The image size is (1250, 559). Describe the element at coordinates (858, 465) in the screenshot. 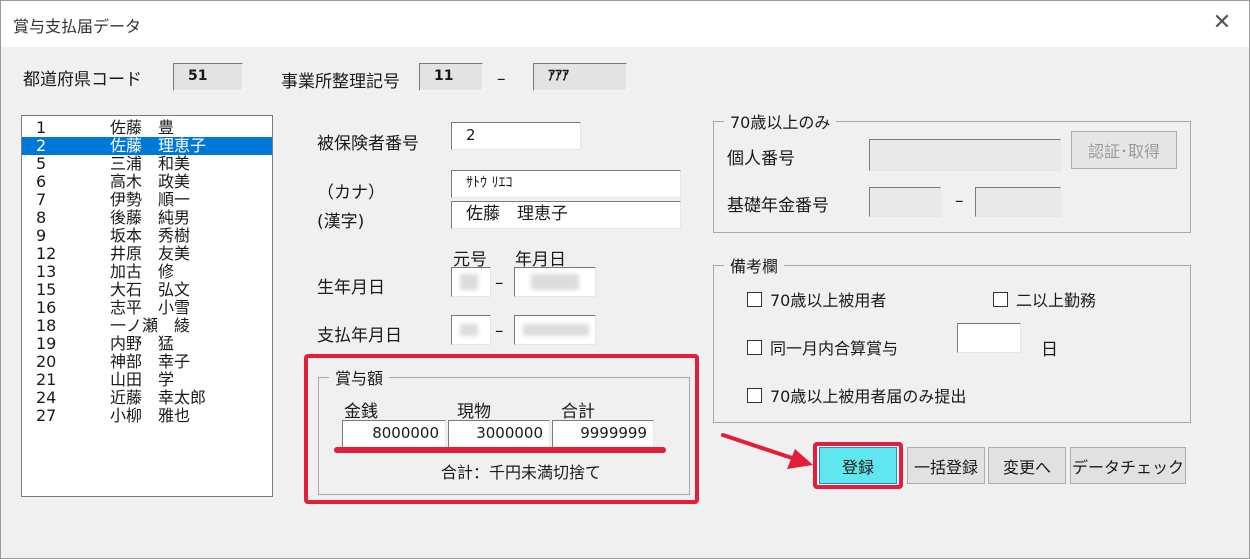

I see `register-button: 登録` at that location.